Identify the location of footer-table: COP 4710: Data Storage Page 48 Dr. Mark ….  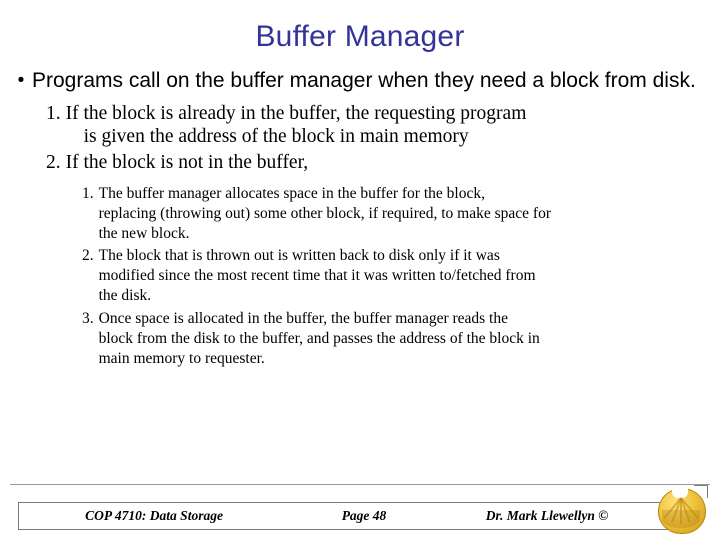
(347, 516).